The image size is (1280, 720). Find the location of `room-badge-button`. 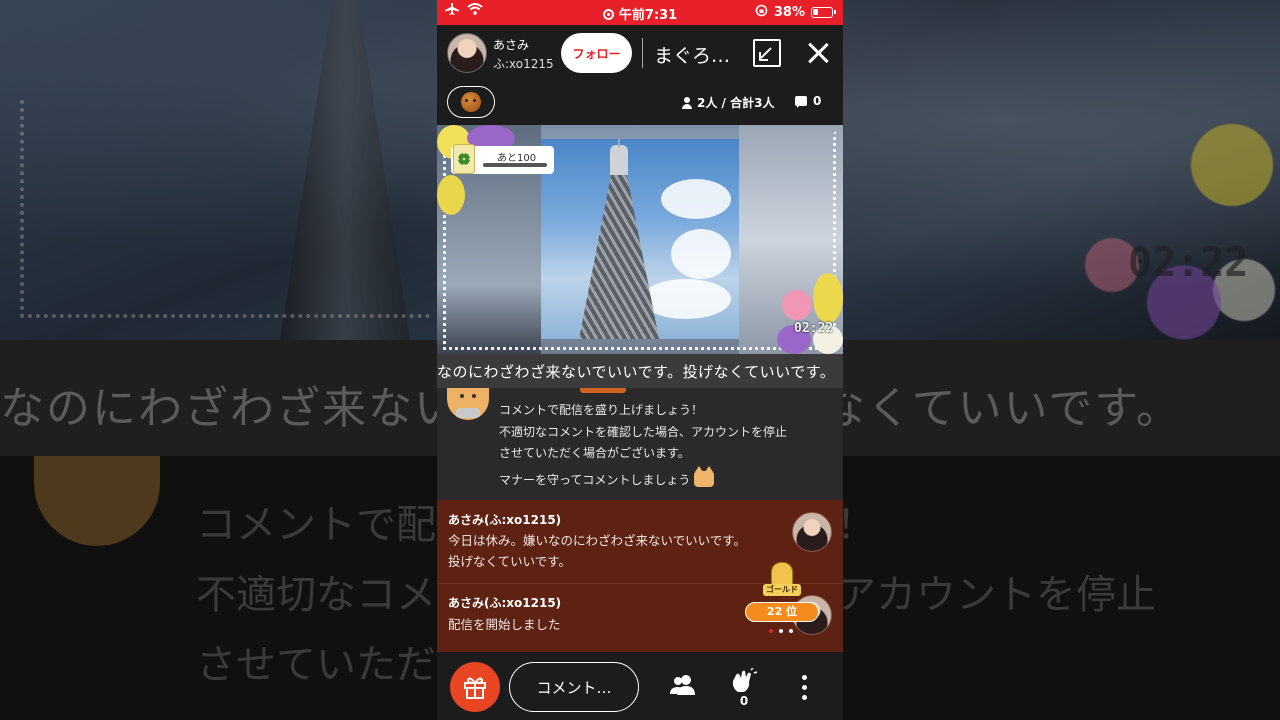

room-badge-button is located at coordinates (471, 102).